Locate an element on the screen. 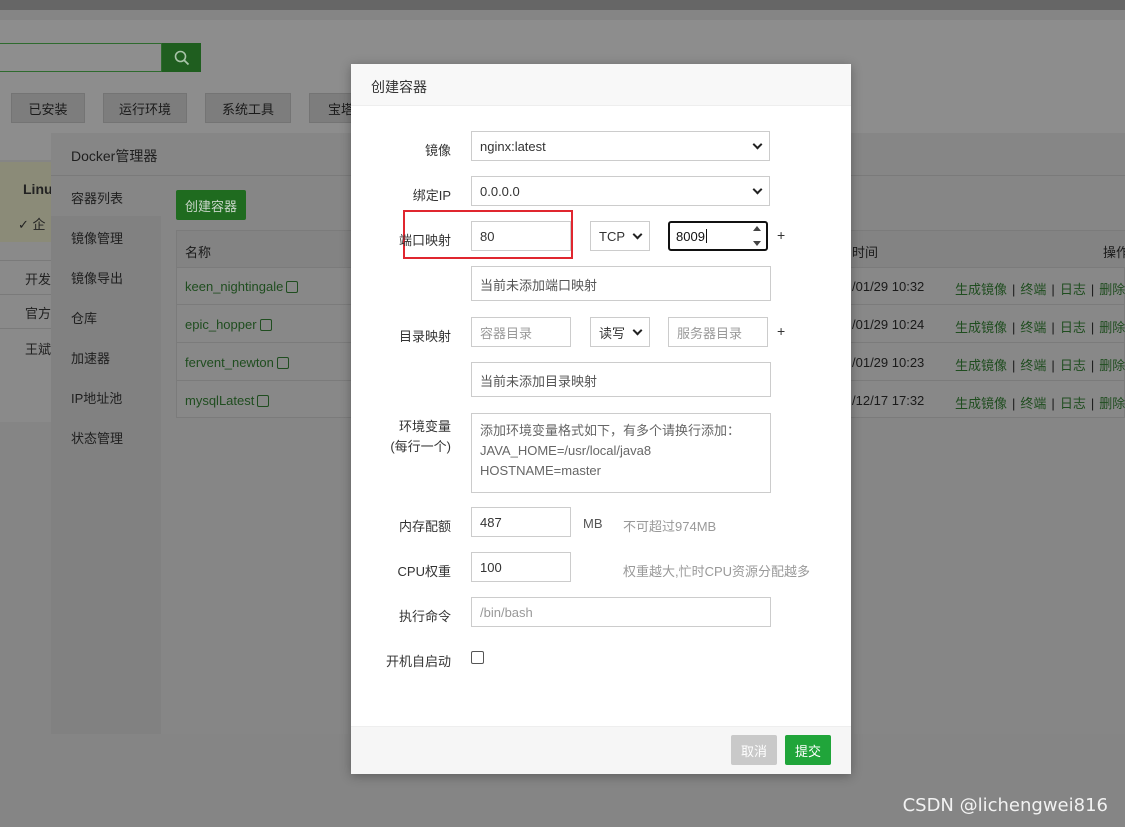 The image size is (1125, 827). add-port-button: + is located at coordinates (781, 235).